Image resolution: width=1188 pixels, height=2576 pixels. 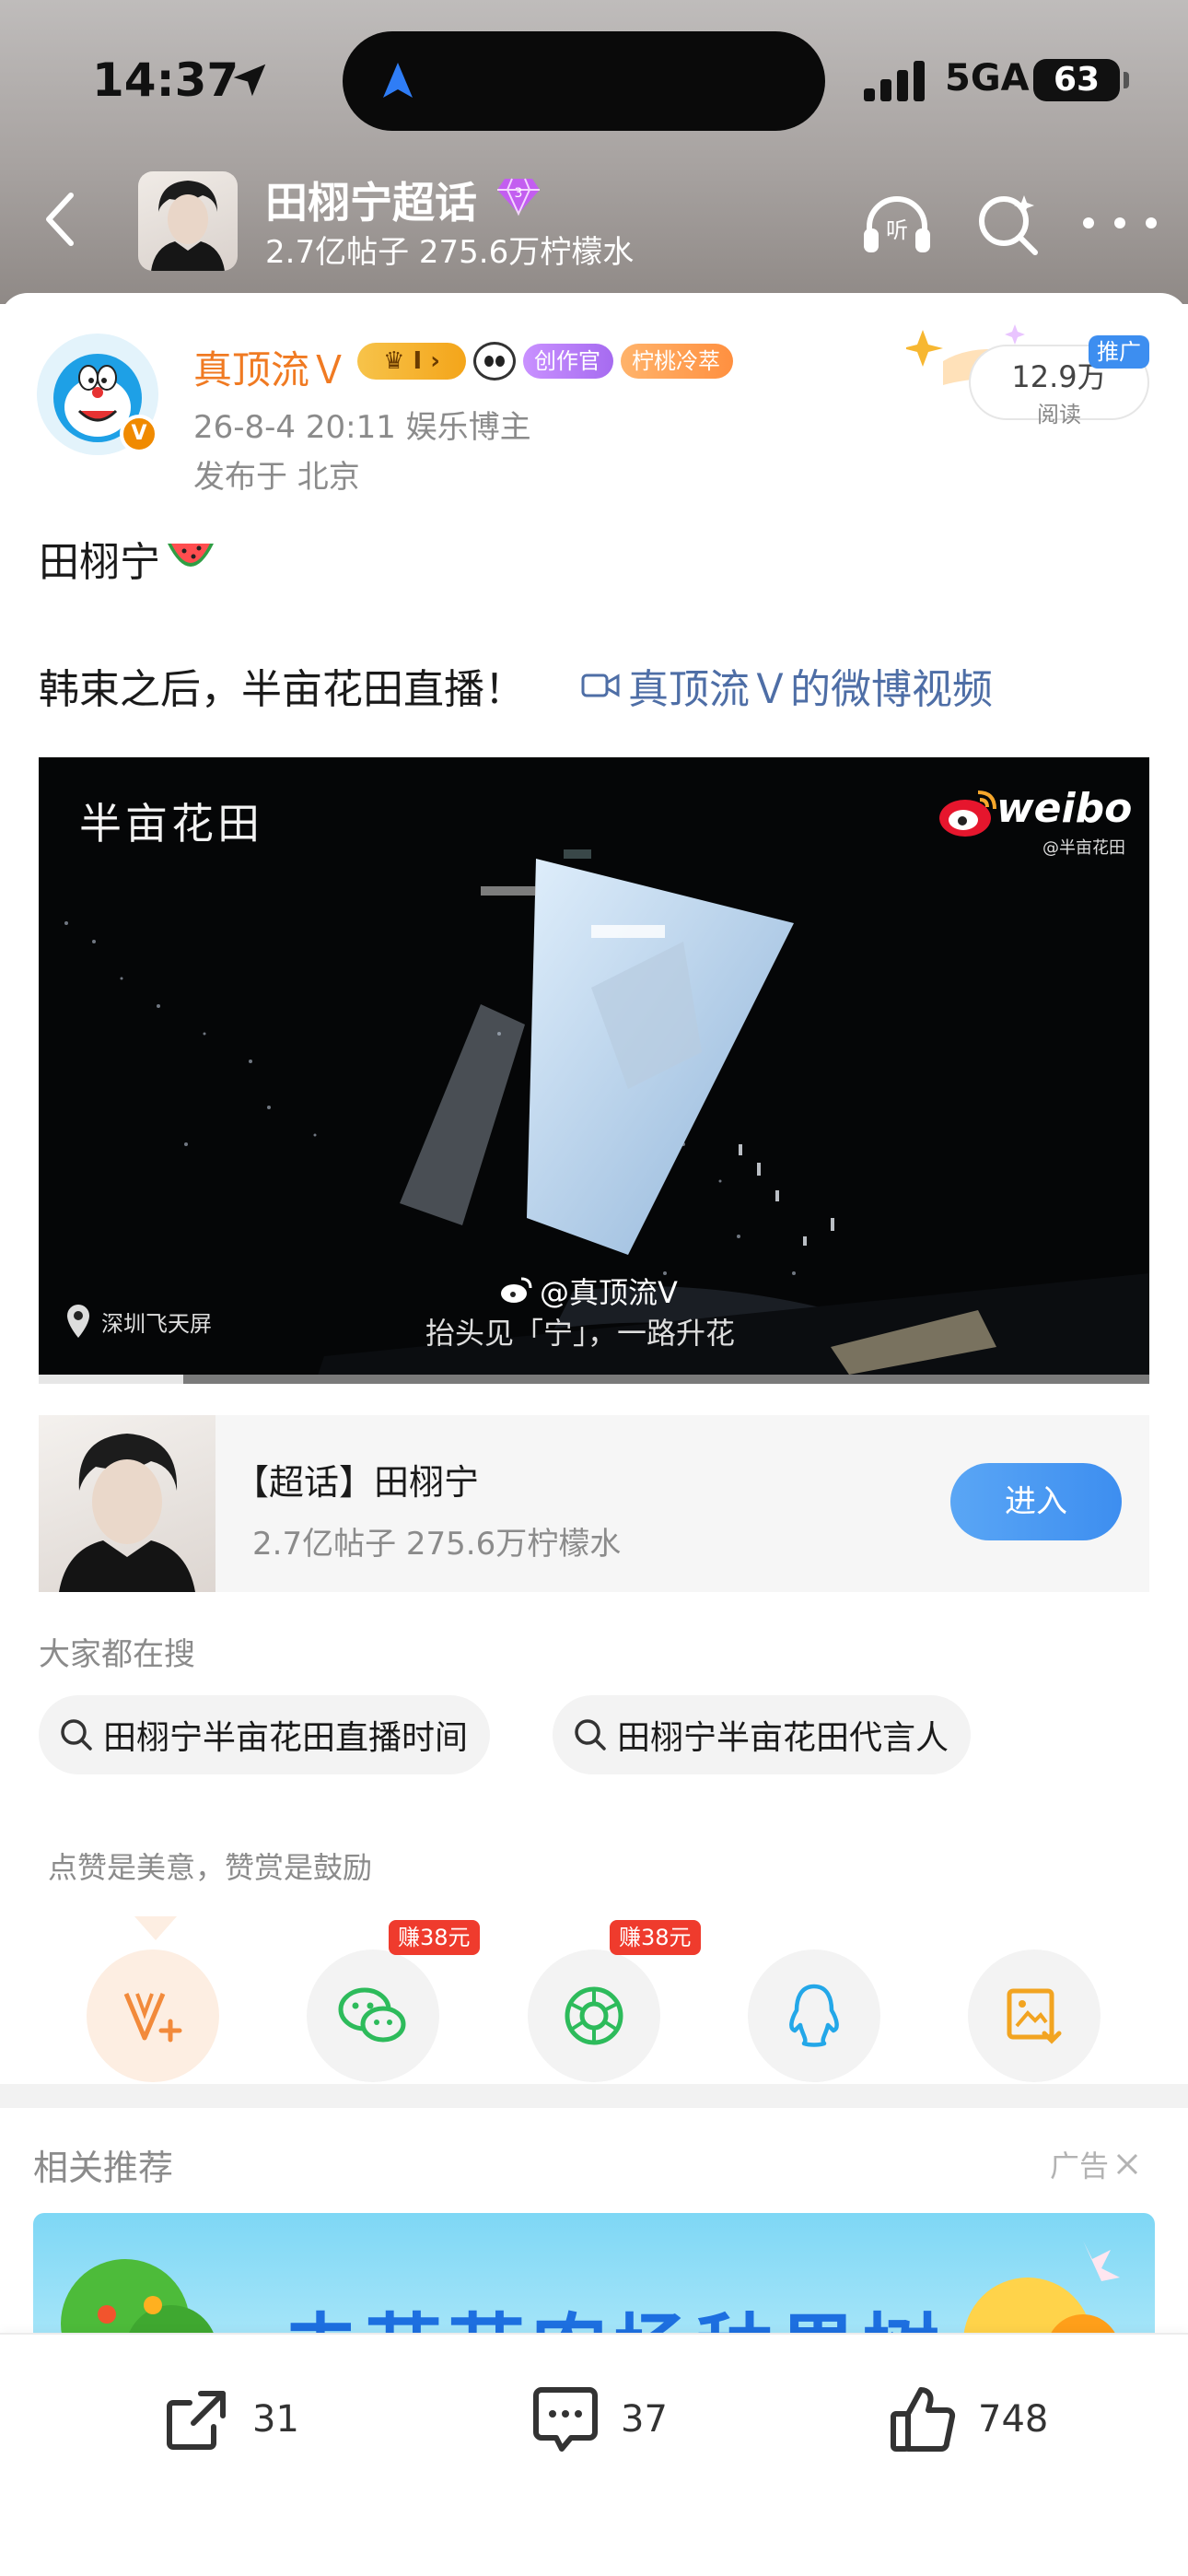 I want to click on share-qq-button, so click(x=814, y=2016).